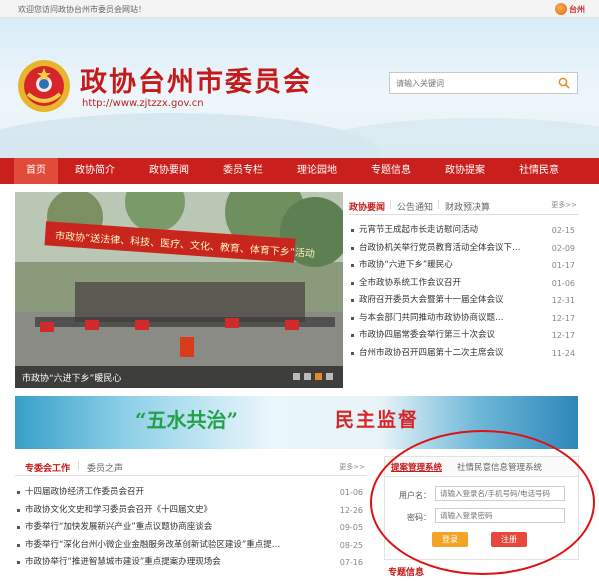 This screenshot has height=581, width=599. I want to click on list-item: 市委举行“深化台州小微企业金融服务改革创新试验区建设”重点提… 08-25, so click(191, 546).